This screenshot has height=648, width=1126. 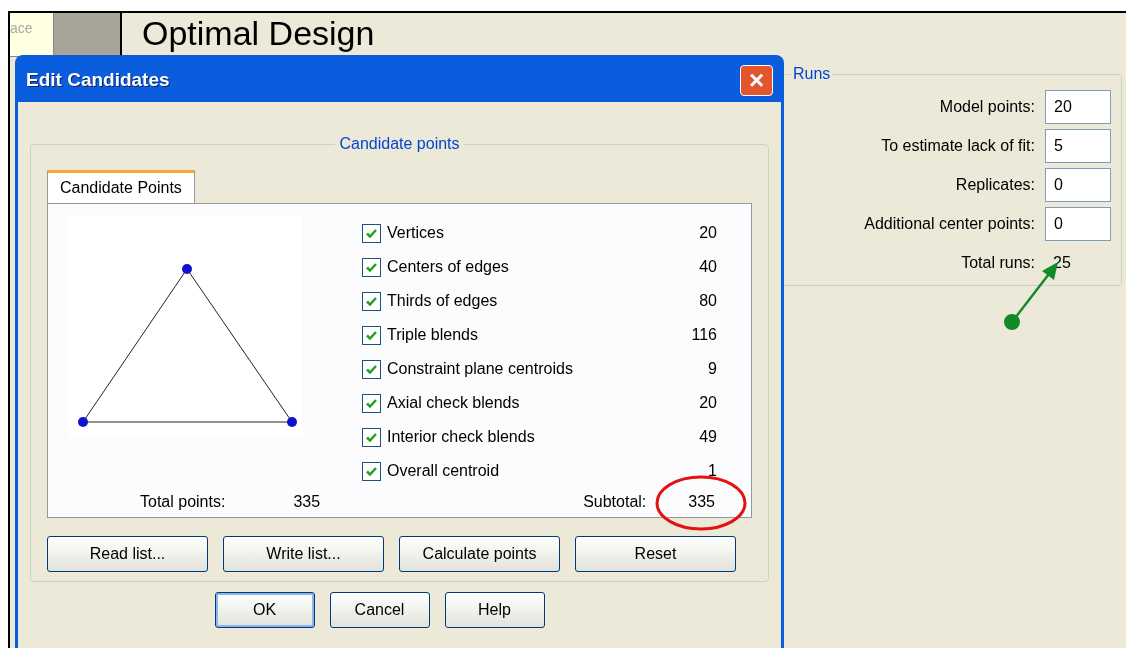 What do you see at coordinates (379, 610) in the screenshot?
I see `dialog-button: Cancel` at bounding box center [379, 610].